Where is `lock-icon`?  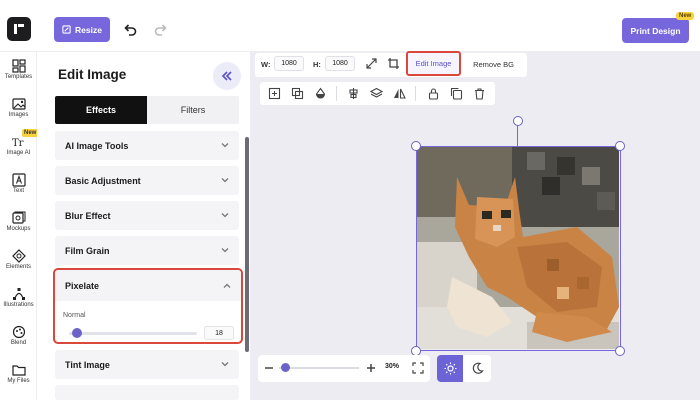 lock-icon is located at coordinates (433, 93).